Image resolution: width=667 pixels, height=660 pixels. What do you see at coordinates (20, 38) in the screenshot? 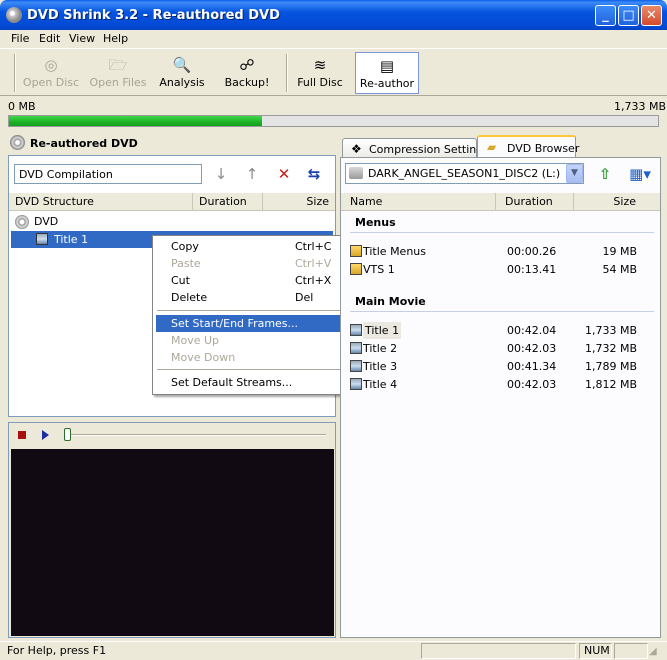
I see `menu-file: File` at bounding box center [20, 38].